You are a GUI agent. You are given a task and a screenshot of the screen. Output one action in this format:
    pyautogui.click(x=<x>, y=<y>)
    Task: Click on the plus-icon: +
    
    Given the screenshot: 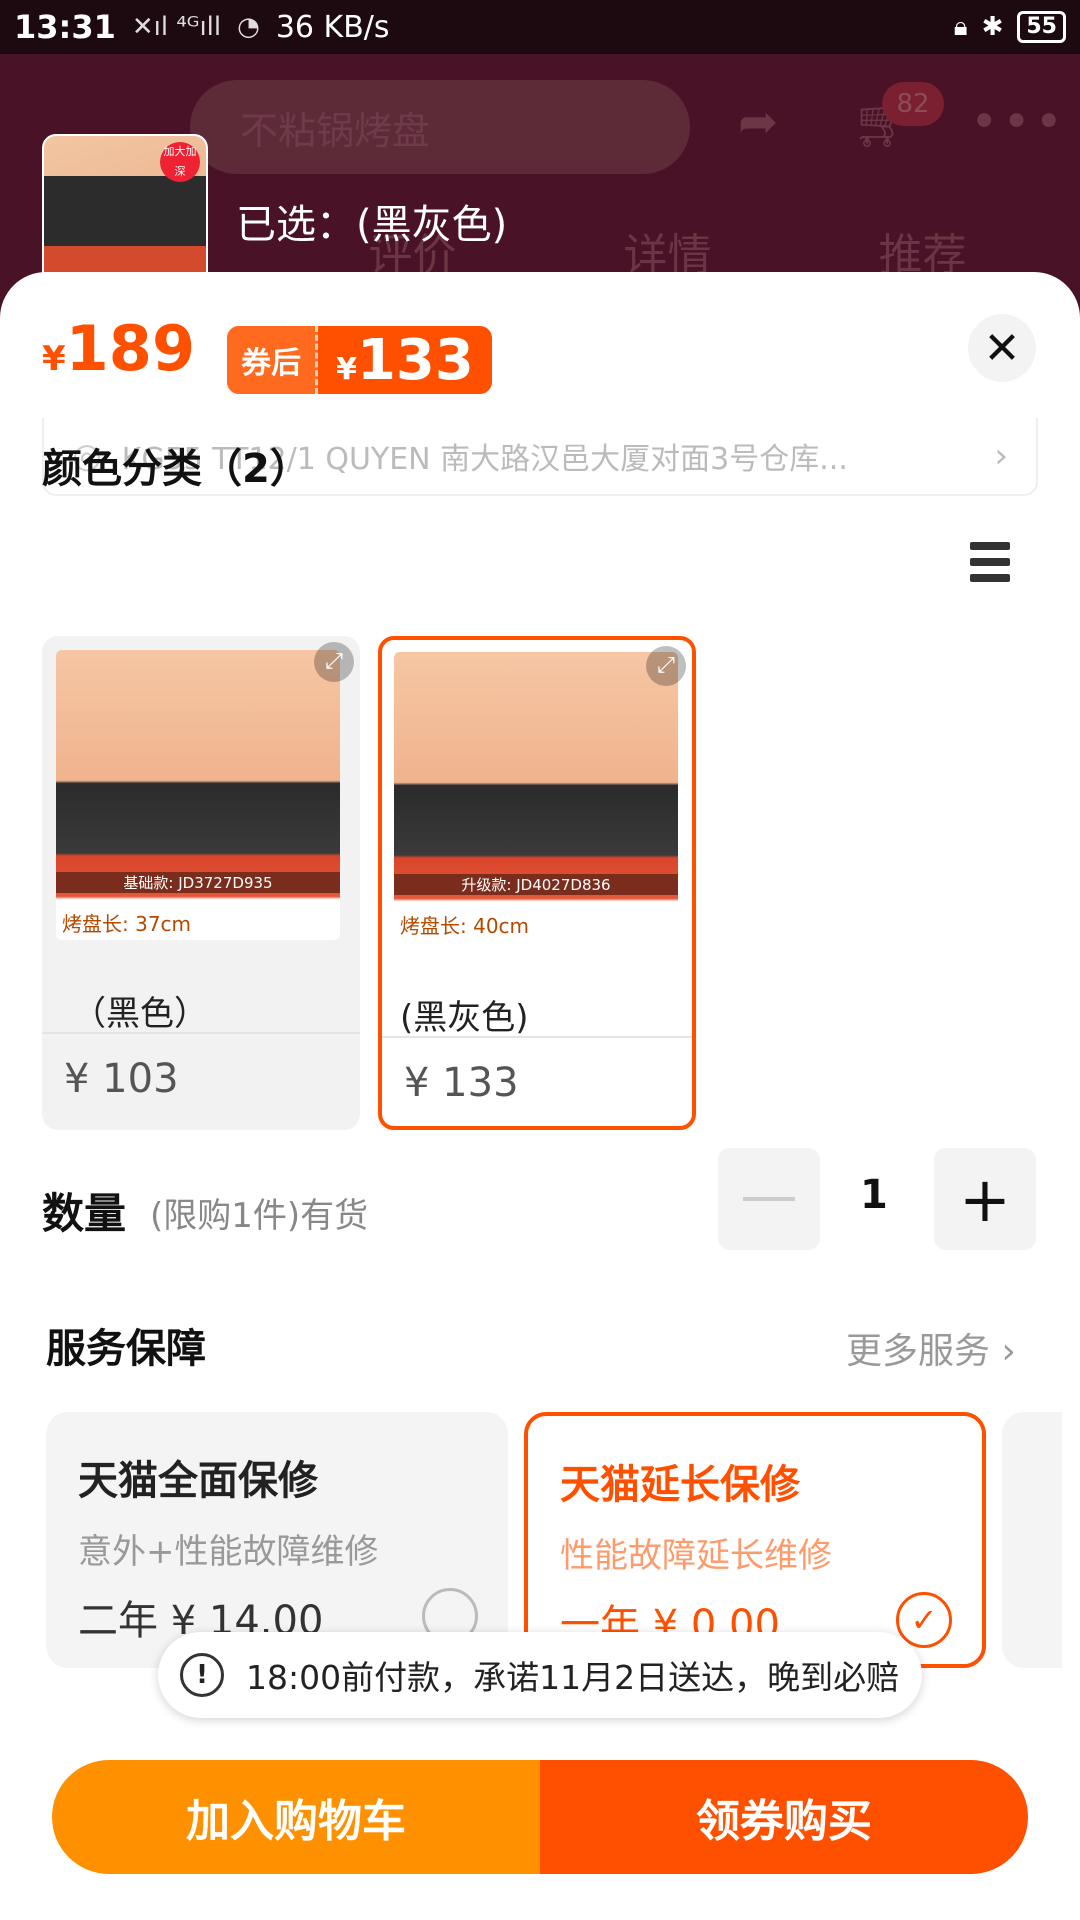 What is the action you would take?
    pyautogui.click(x=985, y=1199)
    